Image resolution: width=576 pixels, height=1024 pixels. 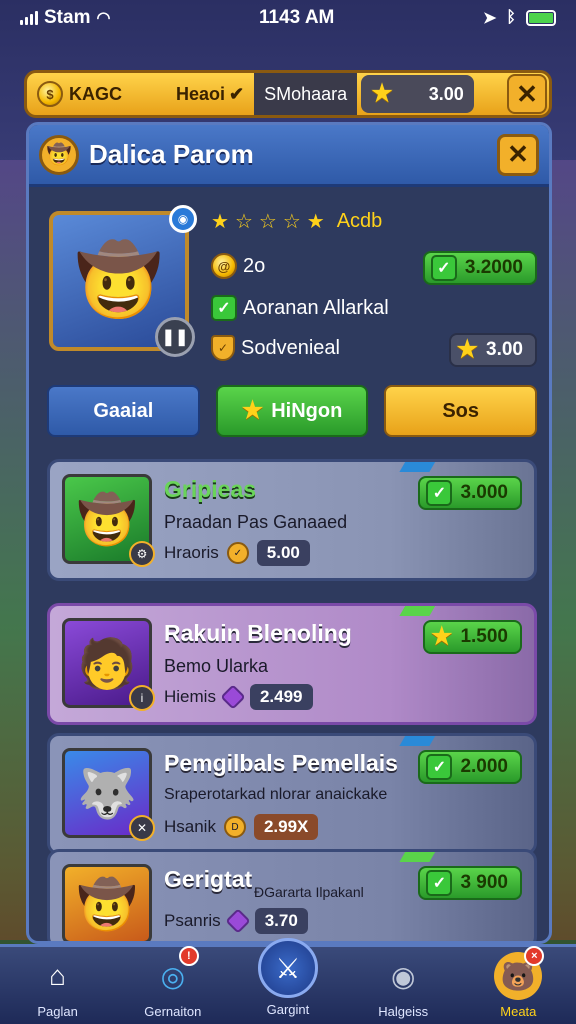 What do you see at coordinates (173, 1011) in the screenshot?
I see `nav-target-label: Gernaiton` at bounding box center [173, 1011].